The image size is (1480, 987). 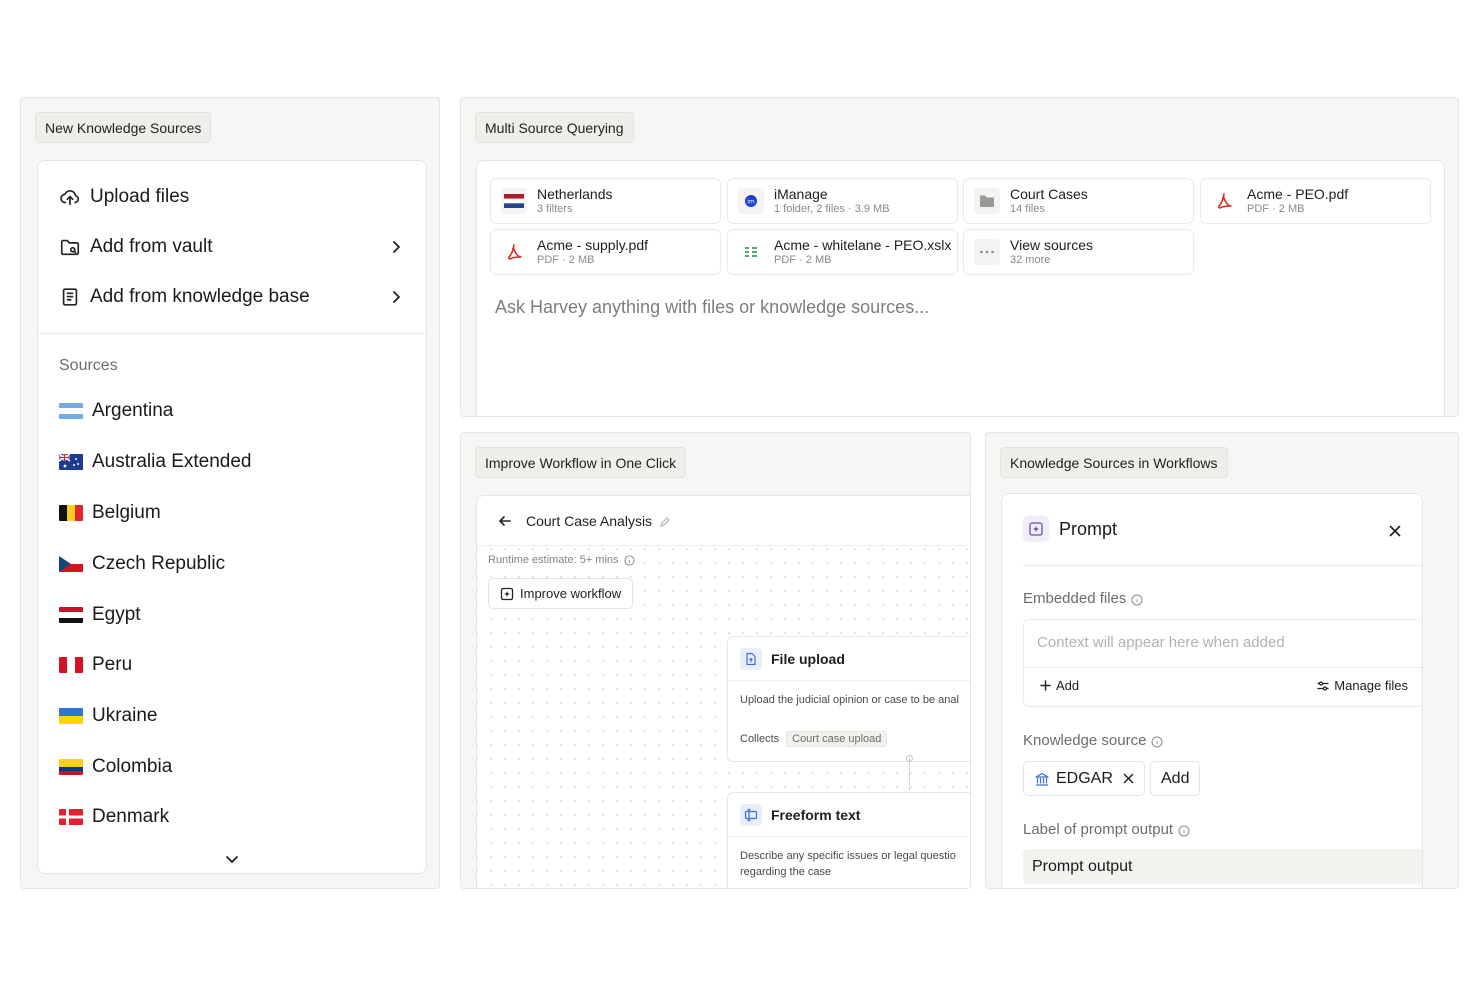 I want to click on source-item-egypt: Egypt, so click(x=100, y=615).